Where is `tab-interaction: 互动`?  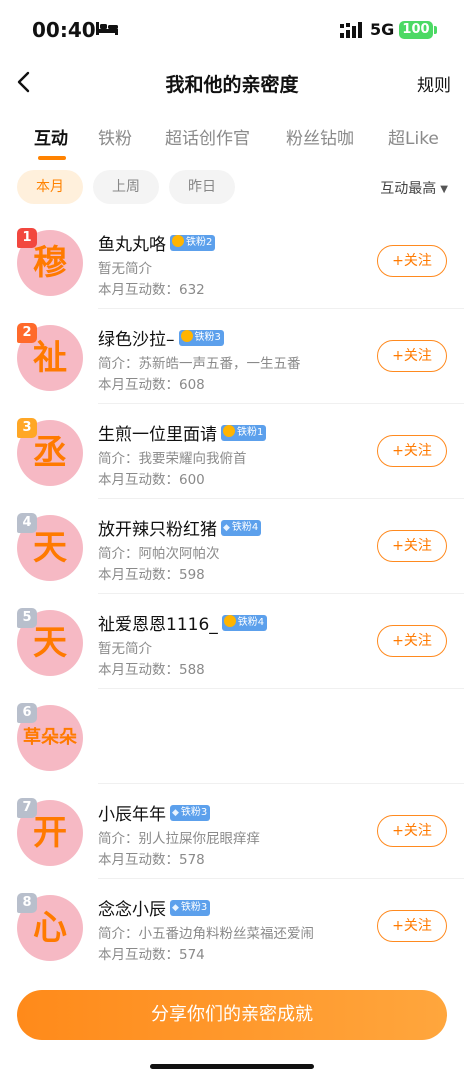 tab-interaction: 互动 is located at coordinates (51, 136).